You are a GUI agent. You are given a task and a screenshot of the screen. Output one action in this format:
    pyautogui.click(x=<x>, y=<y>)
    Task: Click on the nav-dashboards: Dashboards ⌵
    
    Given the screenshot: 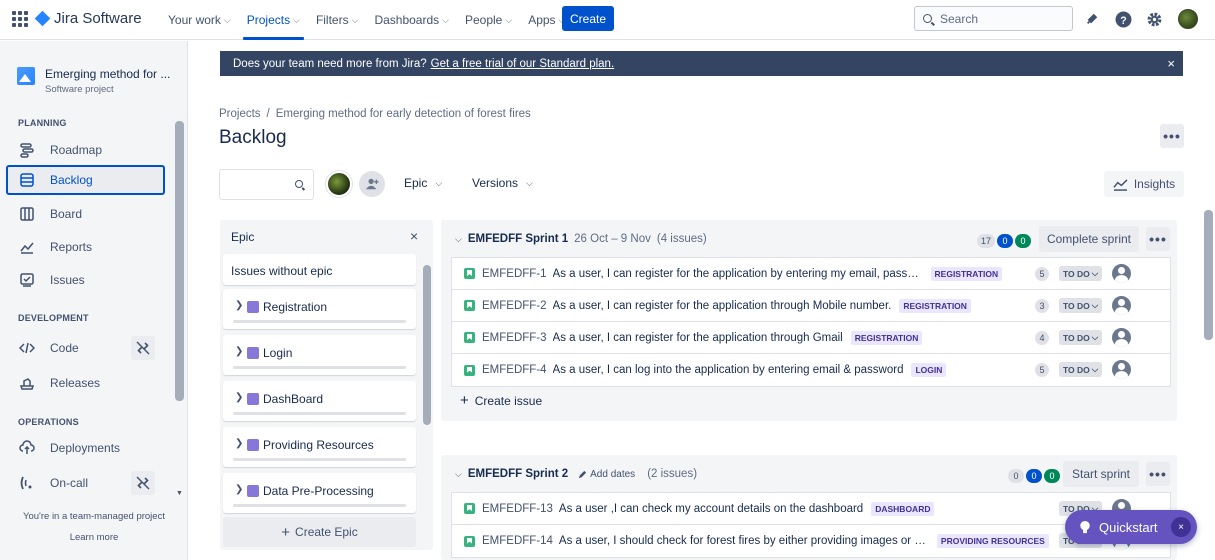 What is the action you would take?
    pyautogui.click(x=411, y=20)
    